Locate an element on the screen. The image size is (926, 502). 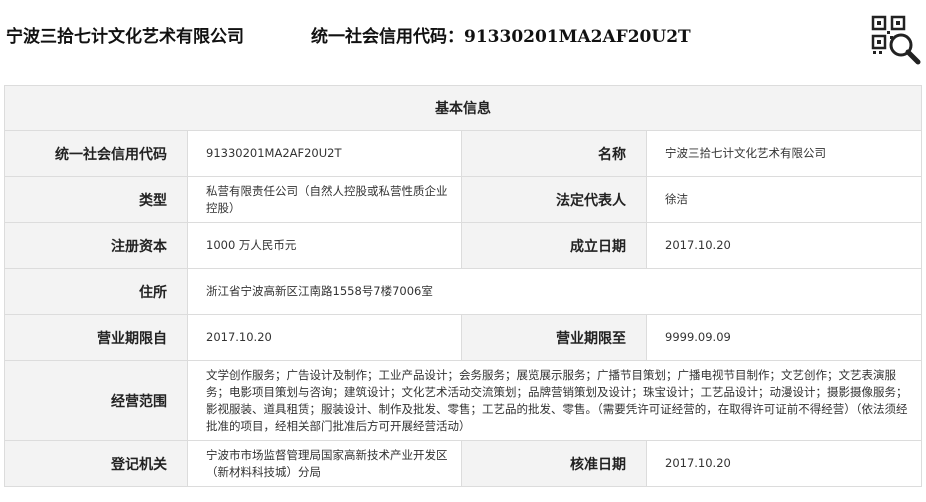
approval-label: 核准日期 is located at coordinates (554, 463).